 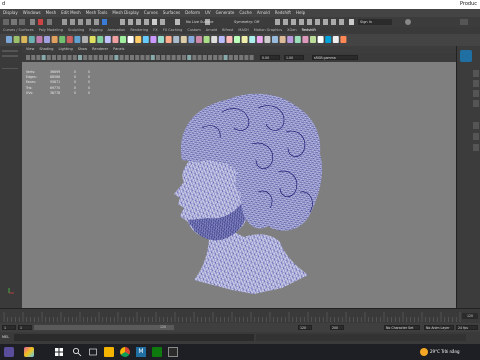 I want to click on excel-icon, so click(x=157, y=352).